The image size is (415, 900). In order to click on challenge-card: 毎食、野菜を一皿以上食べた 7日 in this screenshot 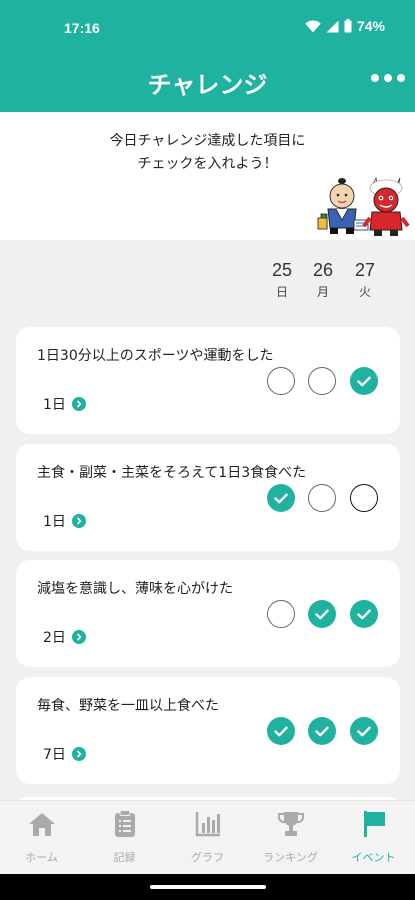, I will do `click(208, 730)`.